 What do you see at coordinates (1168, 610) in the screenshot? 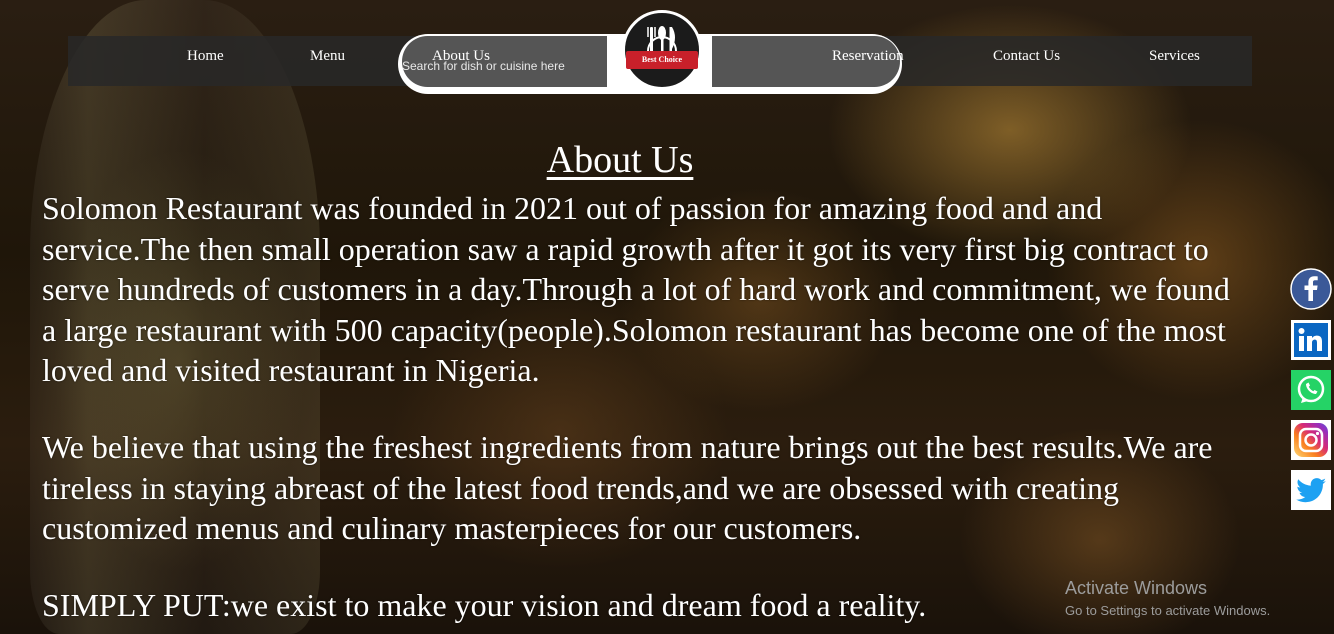
I see `activate-windows-subtitle: Go to Settings to activate Windows.` at bounding box center [1168, 610].